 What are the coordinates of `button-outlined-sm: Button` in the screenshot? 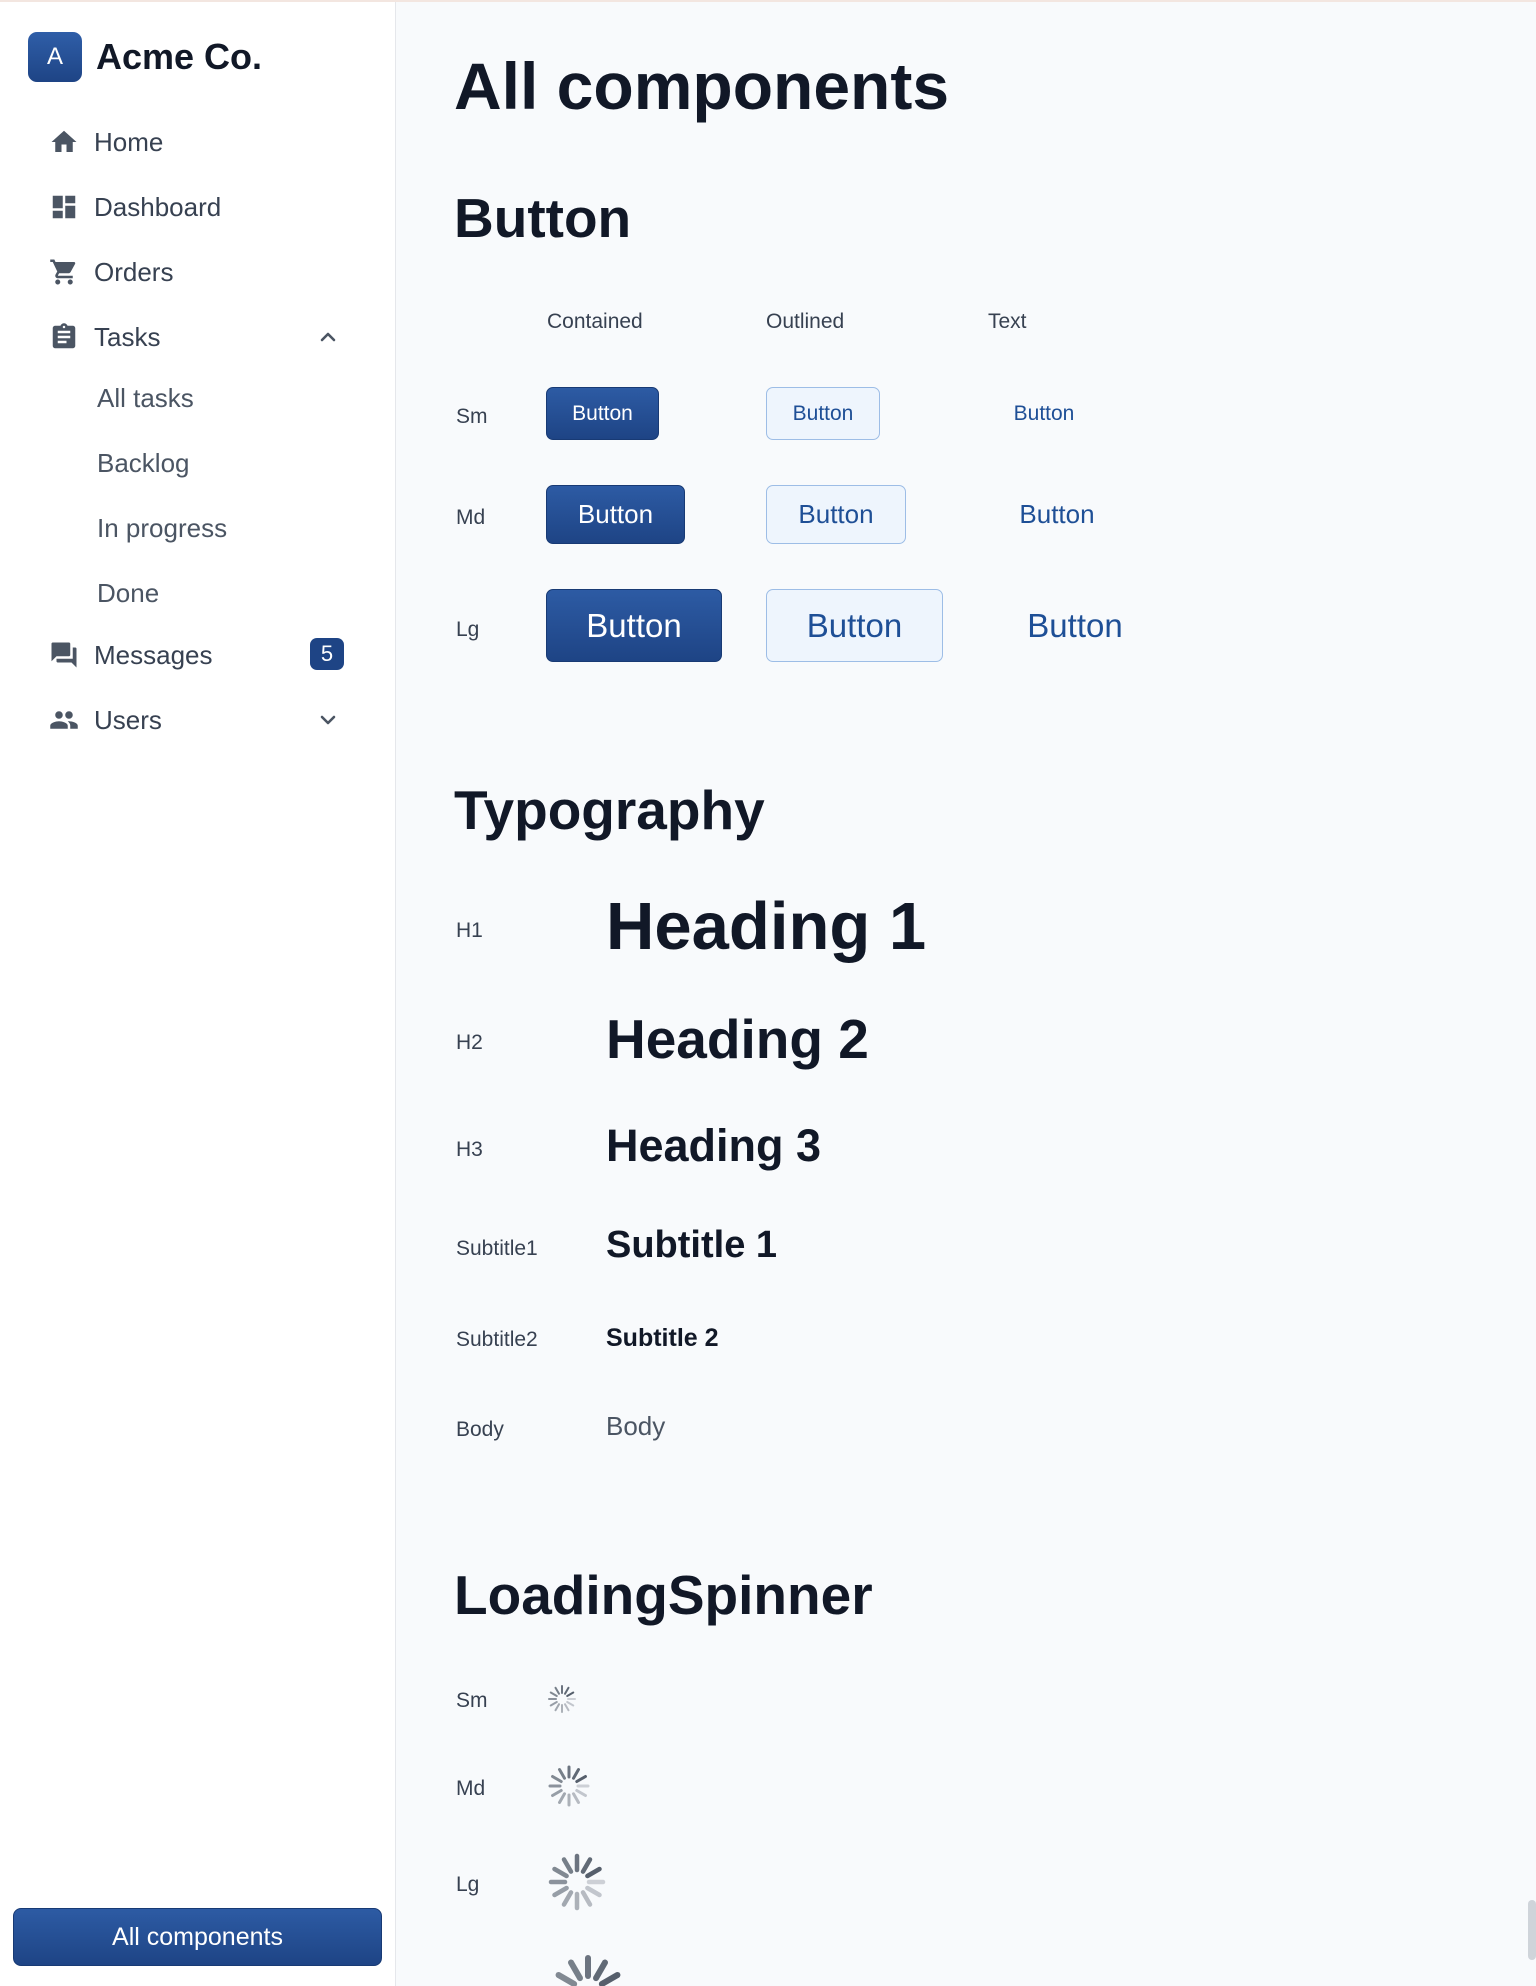 It's located at (823, 413).